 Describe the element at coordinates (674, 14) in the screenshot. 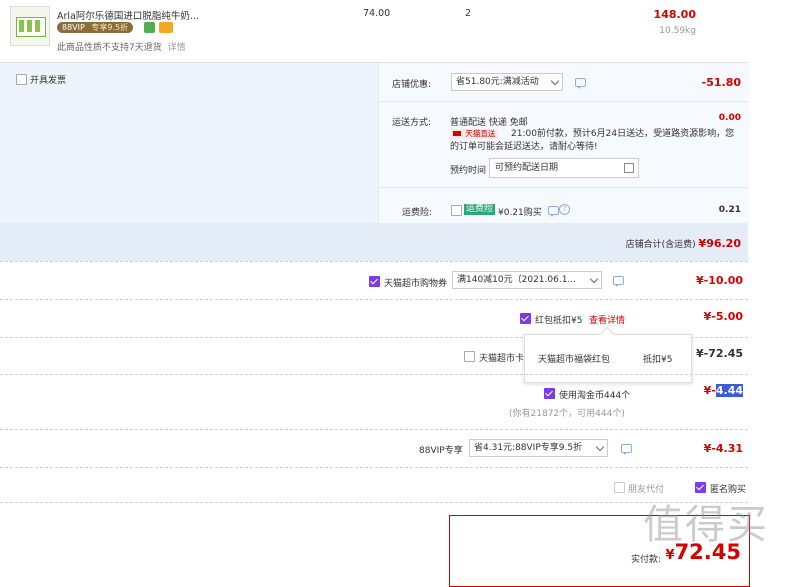

I see `subtotal: 148.00` at that location.